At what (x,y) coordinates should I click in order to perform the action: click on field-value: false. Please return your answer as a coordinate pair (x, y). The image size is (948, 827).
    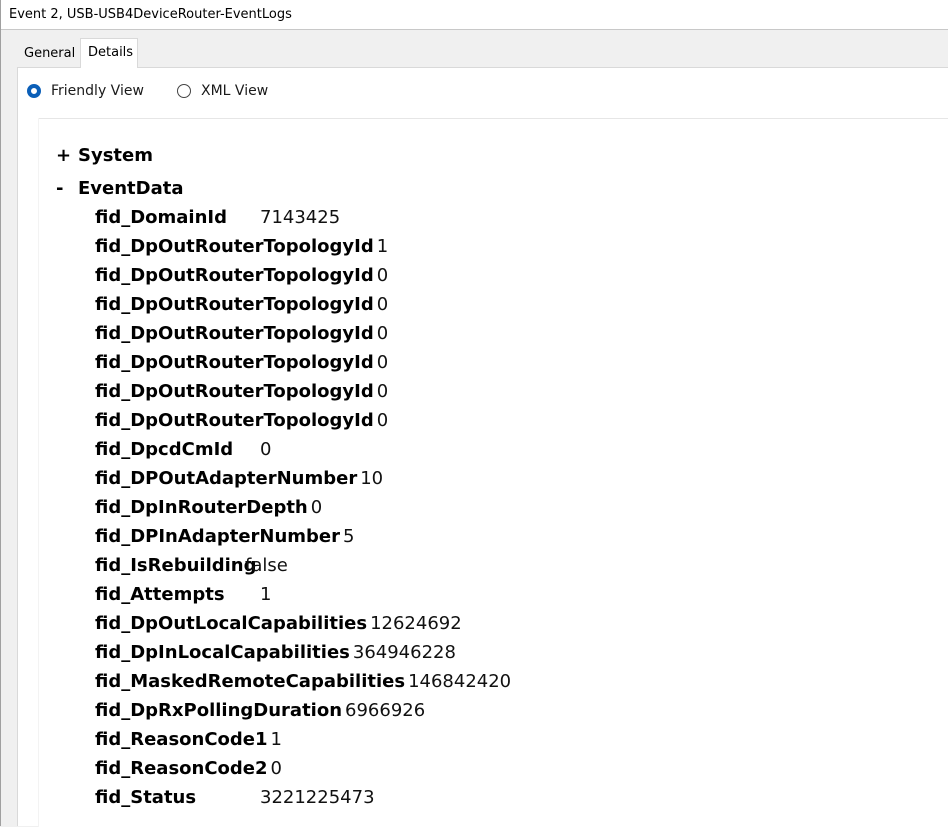
    Looking at the image, I should click on (266, 565).